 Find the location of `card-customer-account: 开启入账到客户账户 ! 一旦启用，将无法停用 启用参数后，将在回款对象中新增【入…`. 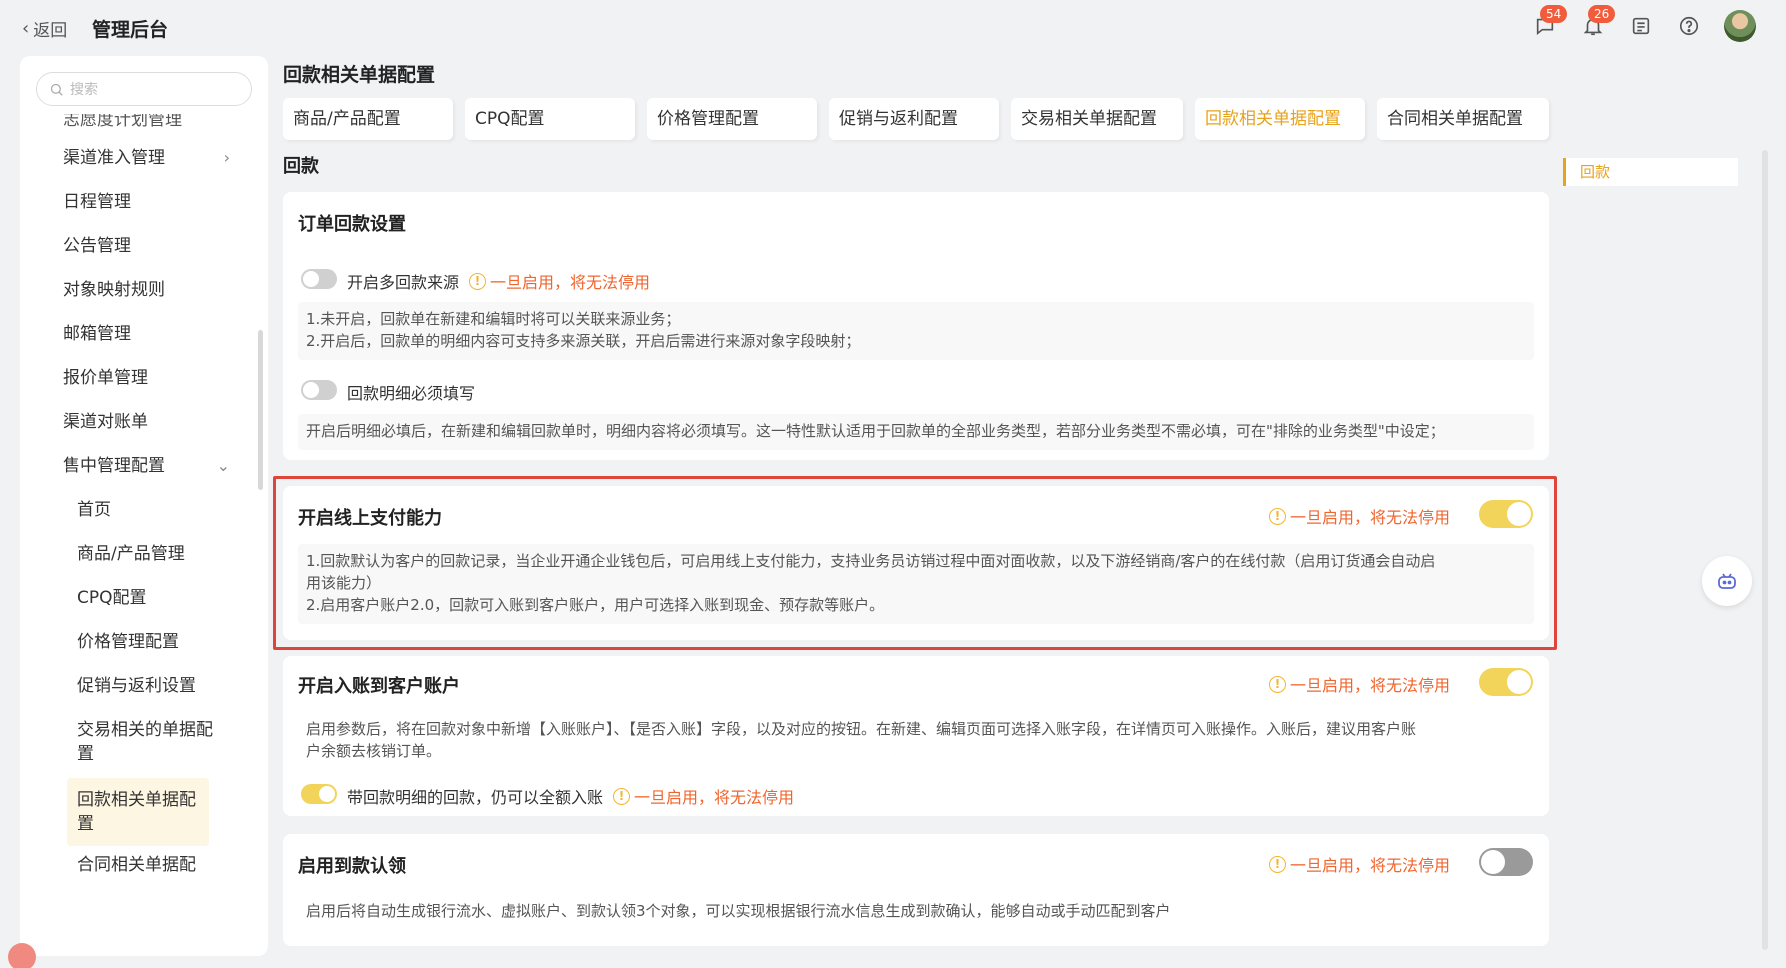

card-customer-account: 开启入账到客户账户 ! 一旦启用，将无法停用 启用参数后，将在回款对象中新增【入… is located at coordinates (916, 736).